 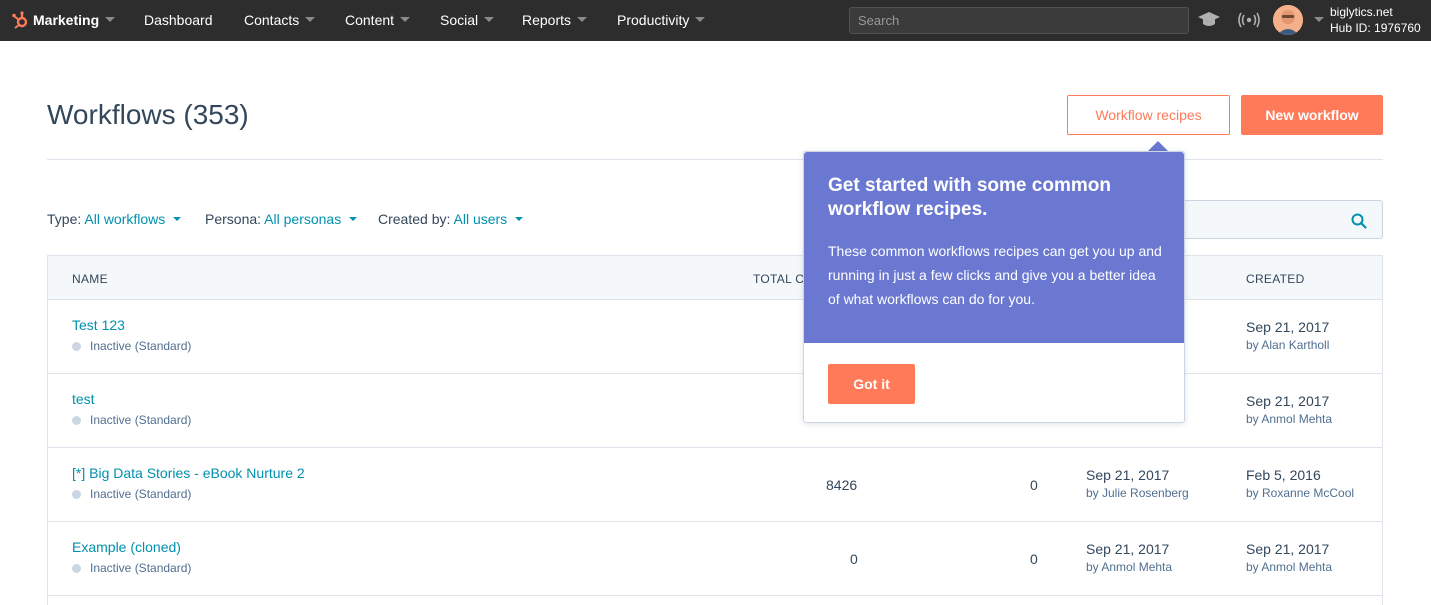 What do you see at coordinates (1249, 20) in the screenshot?
I see `notifications-icon` at bounding box center [1249, 20].